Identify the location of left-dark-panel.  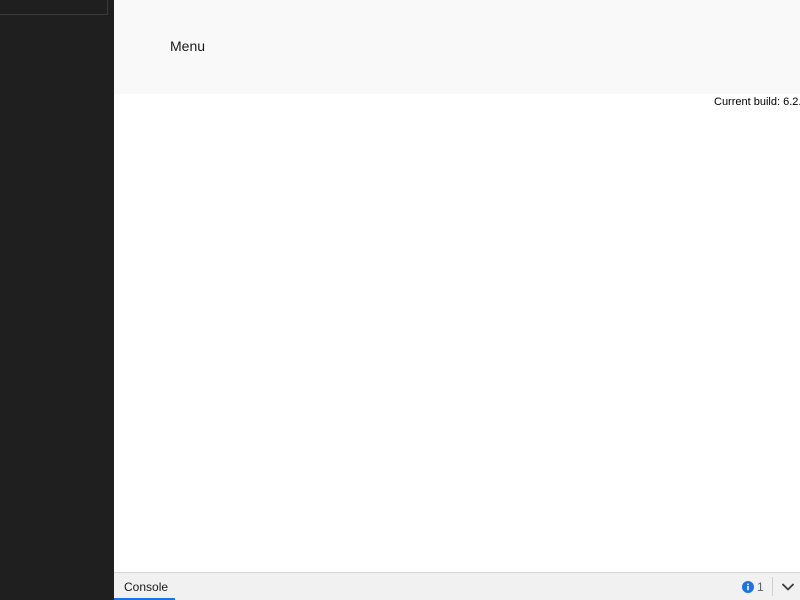
(57, 300).